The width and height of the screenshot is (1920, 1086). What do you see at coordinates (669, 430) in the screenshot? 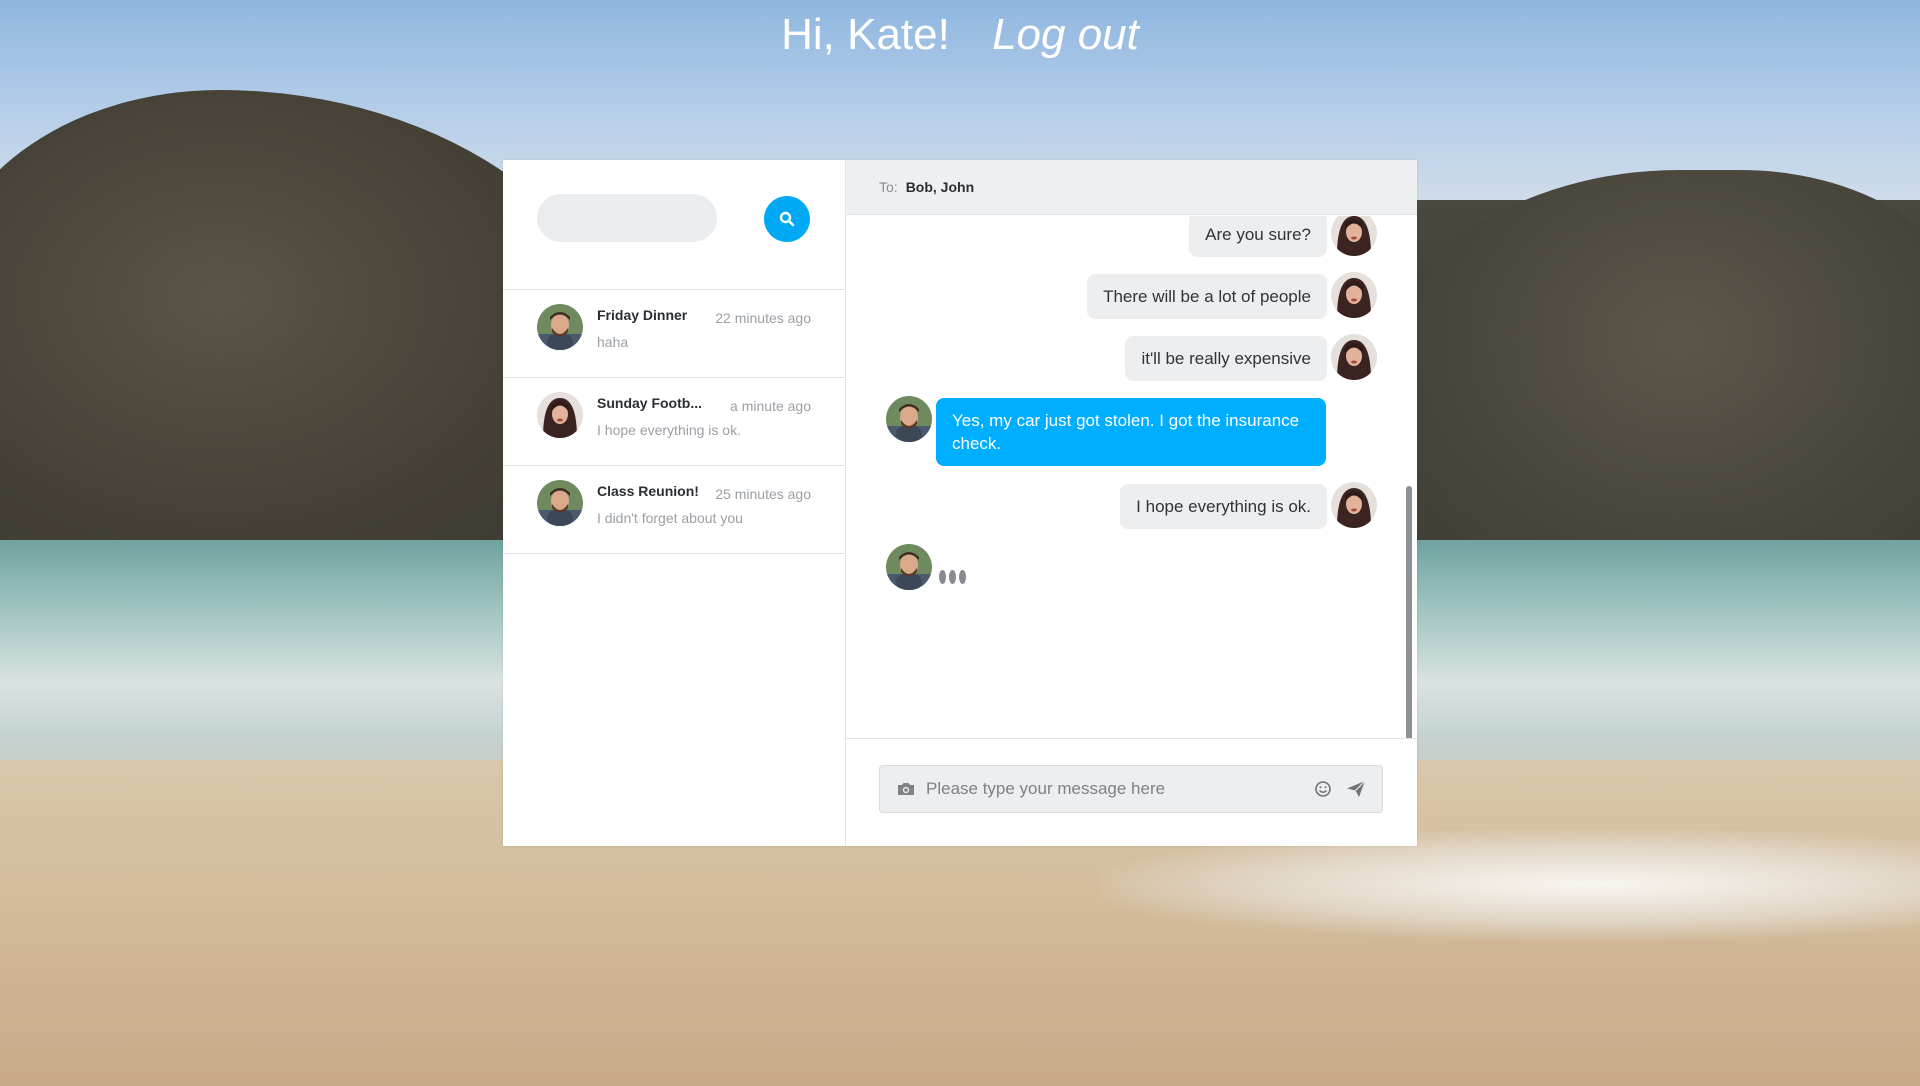
I see `conversation-preview: I hope everything is ok.` at bounding box center [669, 430].